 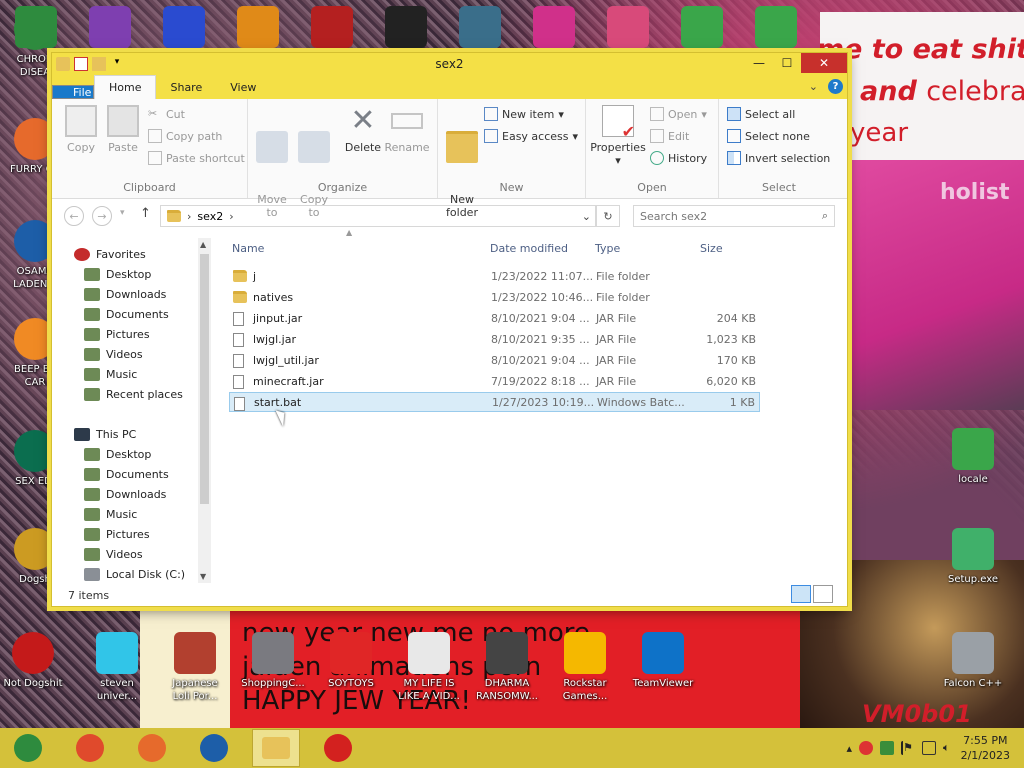 I want to click on select-all-button: Select all, so click(x=761, y=114).